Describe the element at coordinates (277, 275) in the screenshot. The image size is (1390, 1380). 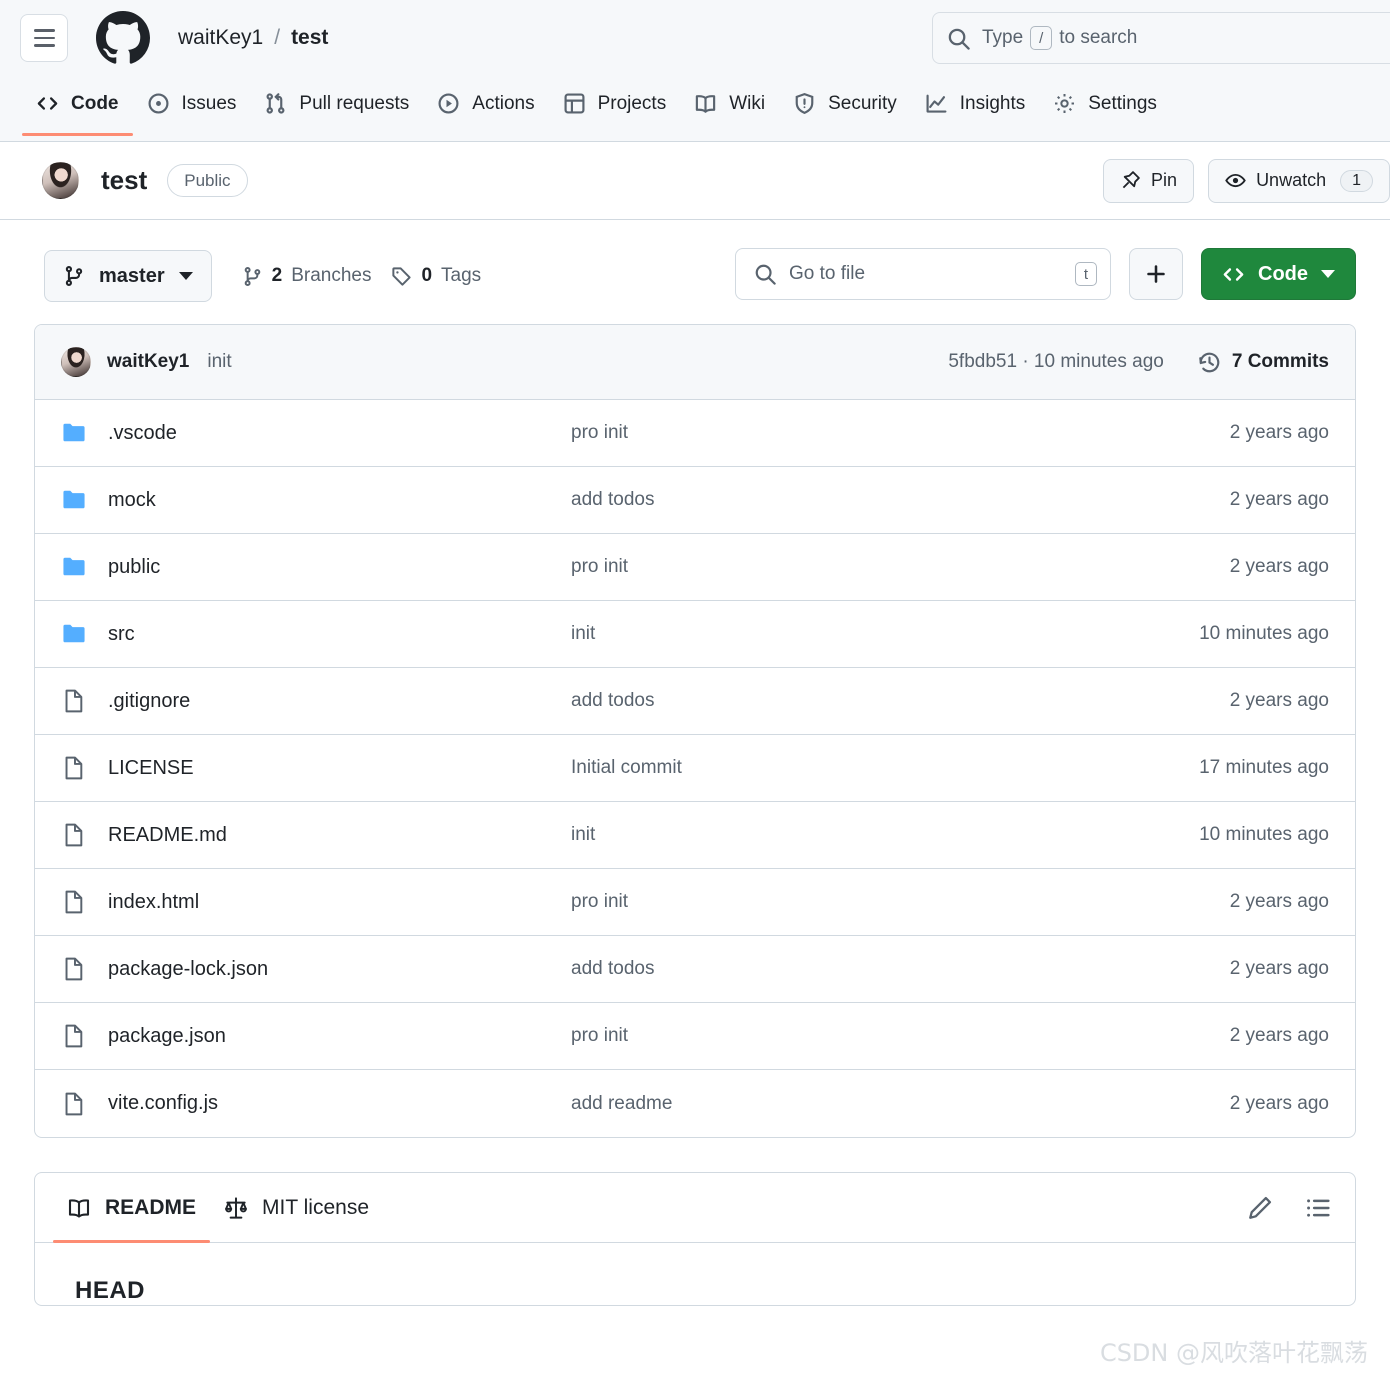
I see `branches-count: 2` at that location.